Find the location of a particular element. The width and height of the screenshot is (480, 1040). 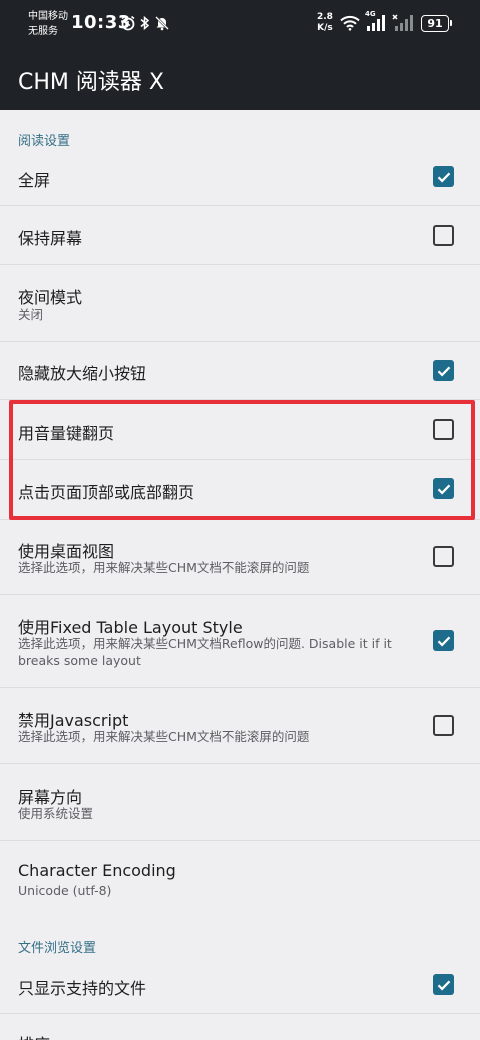

setting-show-supported-only: 只显示支持的文件 is located at coordinates (240, 985).